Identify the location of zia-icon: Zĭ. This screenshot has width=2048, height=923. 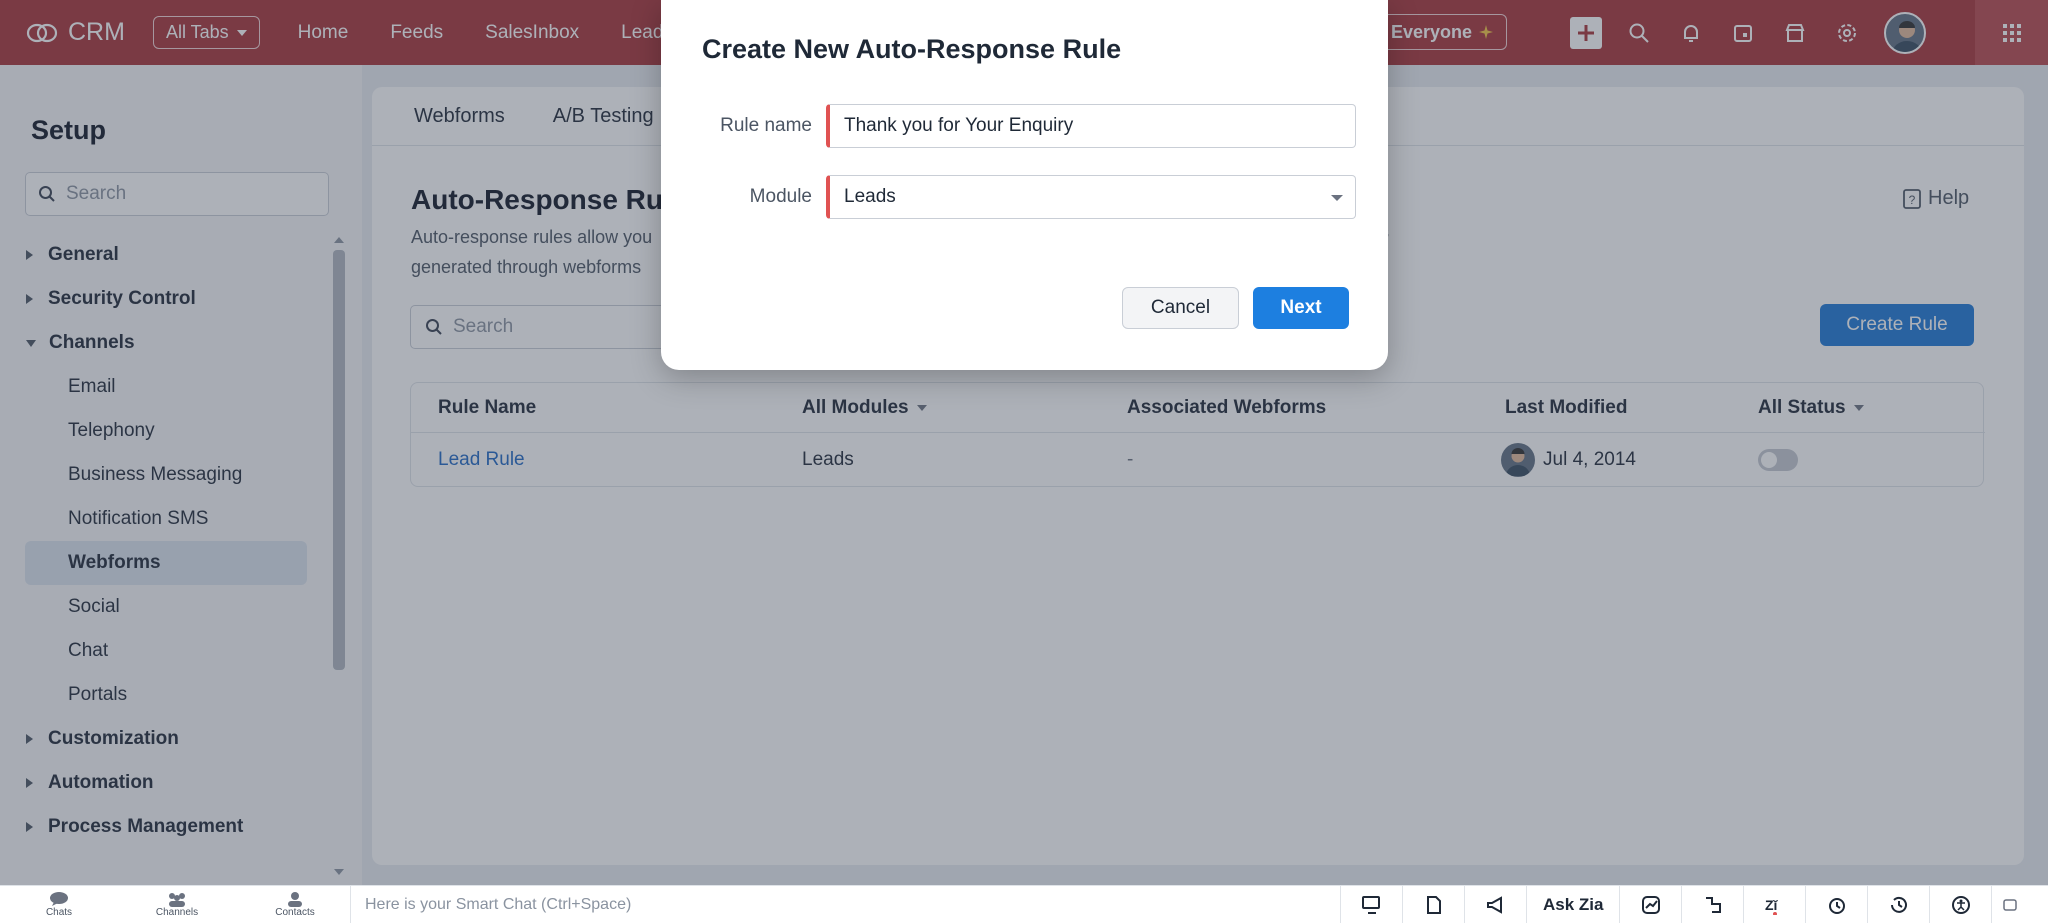
(1772, 906).